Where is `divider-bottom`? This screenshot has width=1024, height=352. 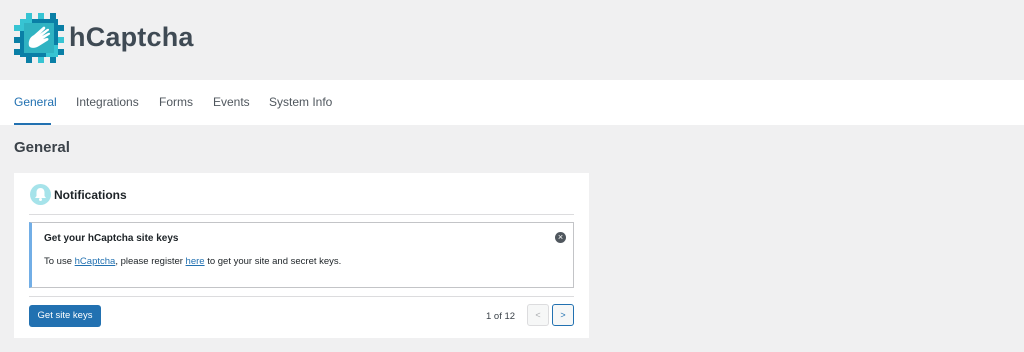 divider-bottom is located at coordinates (301, 296).